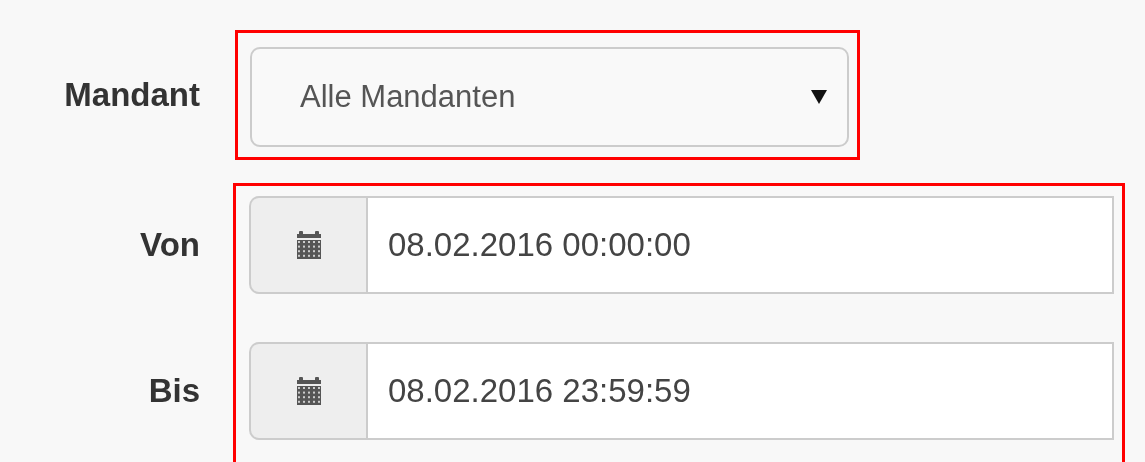  What do you see at coordinates (131, 95) in the screenshot?
I see `field-label: Mandant` at bounding box center [131, 95].